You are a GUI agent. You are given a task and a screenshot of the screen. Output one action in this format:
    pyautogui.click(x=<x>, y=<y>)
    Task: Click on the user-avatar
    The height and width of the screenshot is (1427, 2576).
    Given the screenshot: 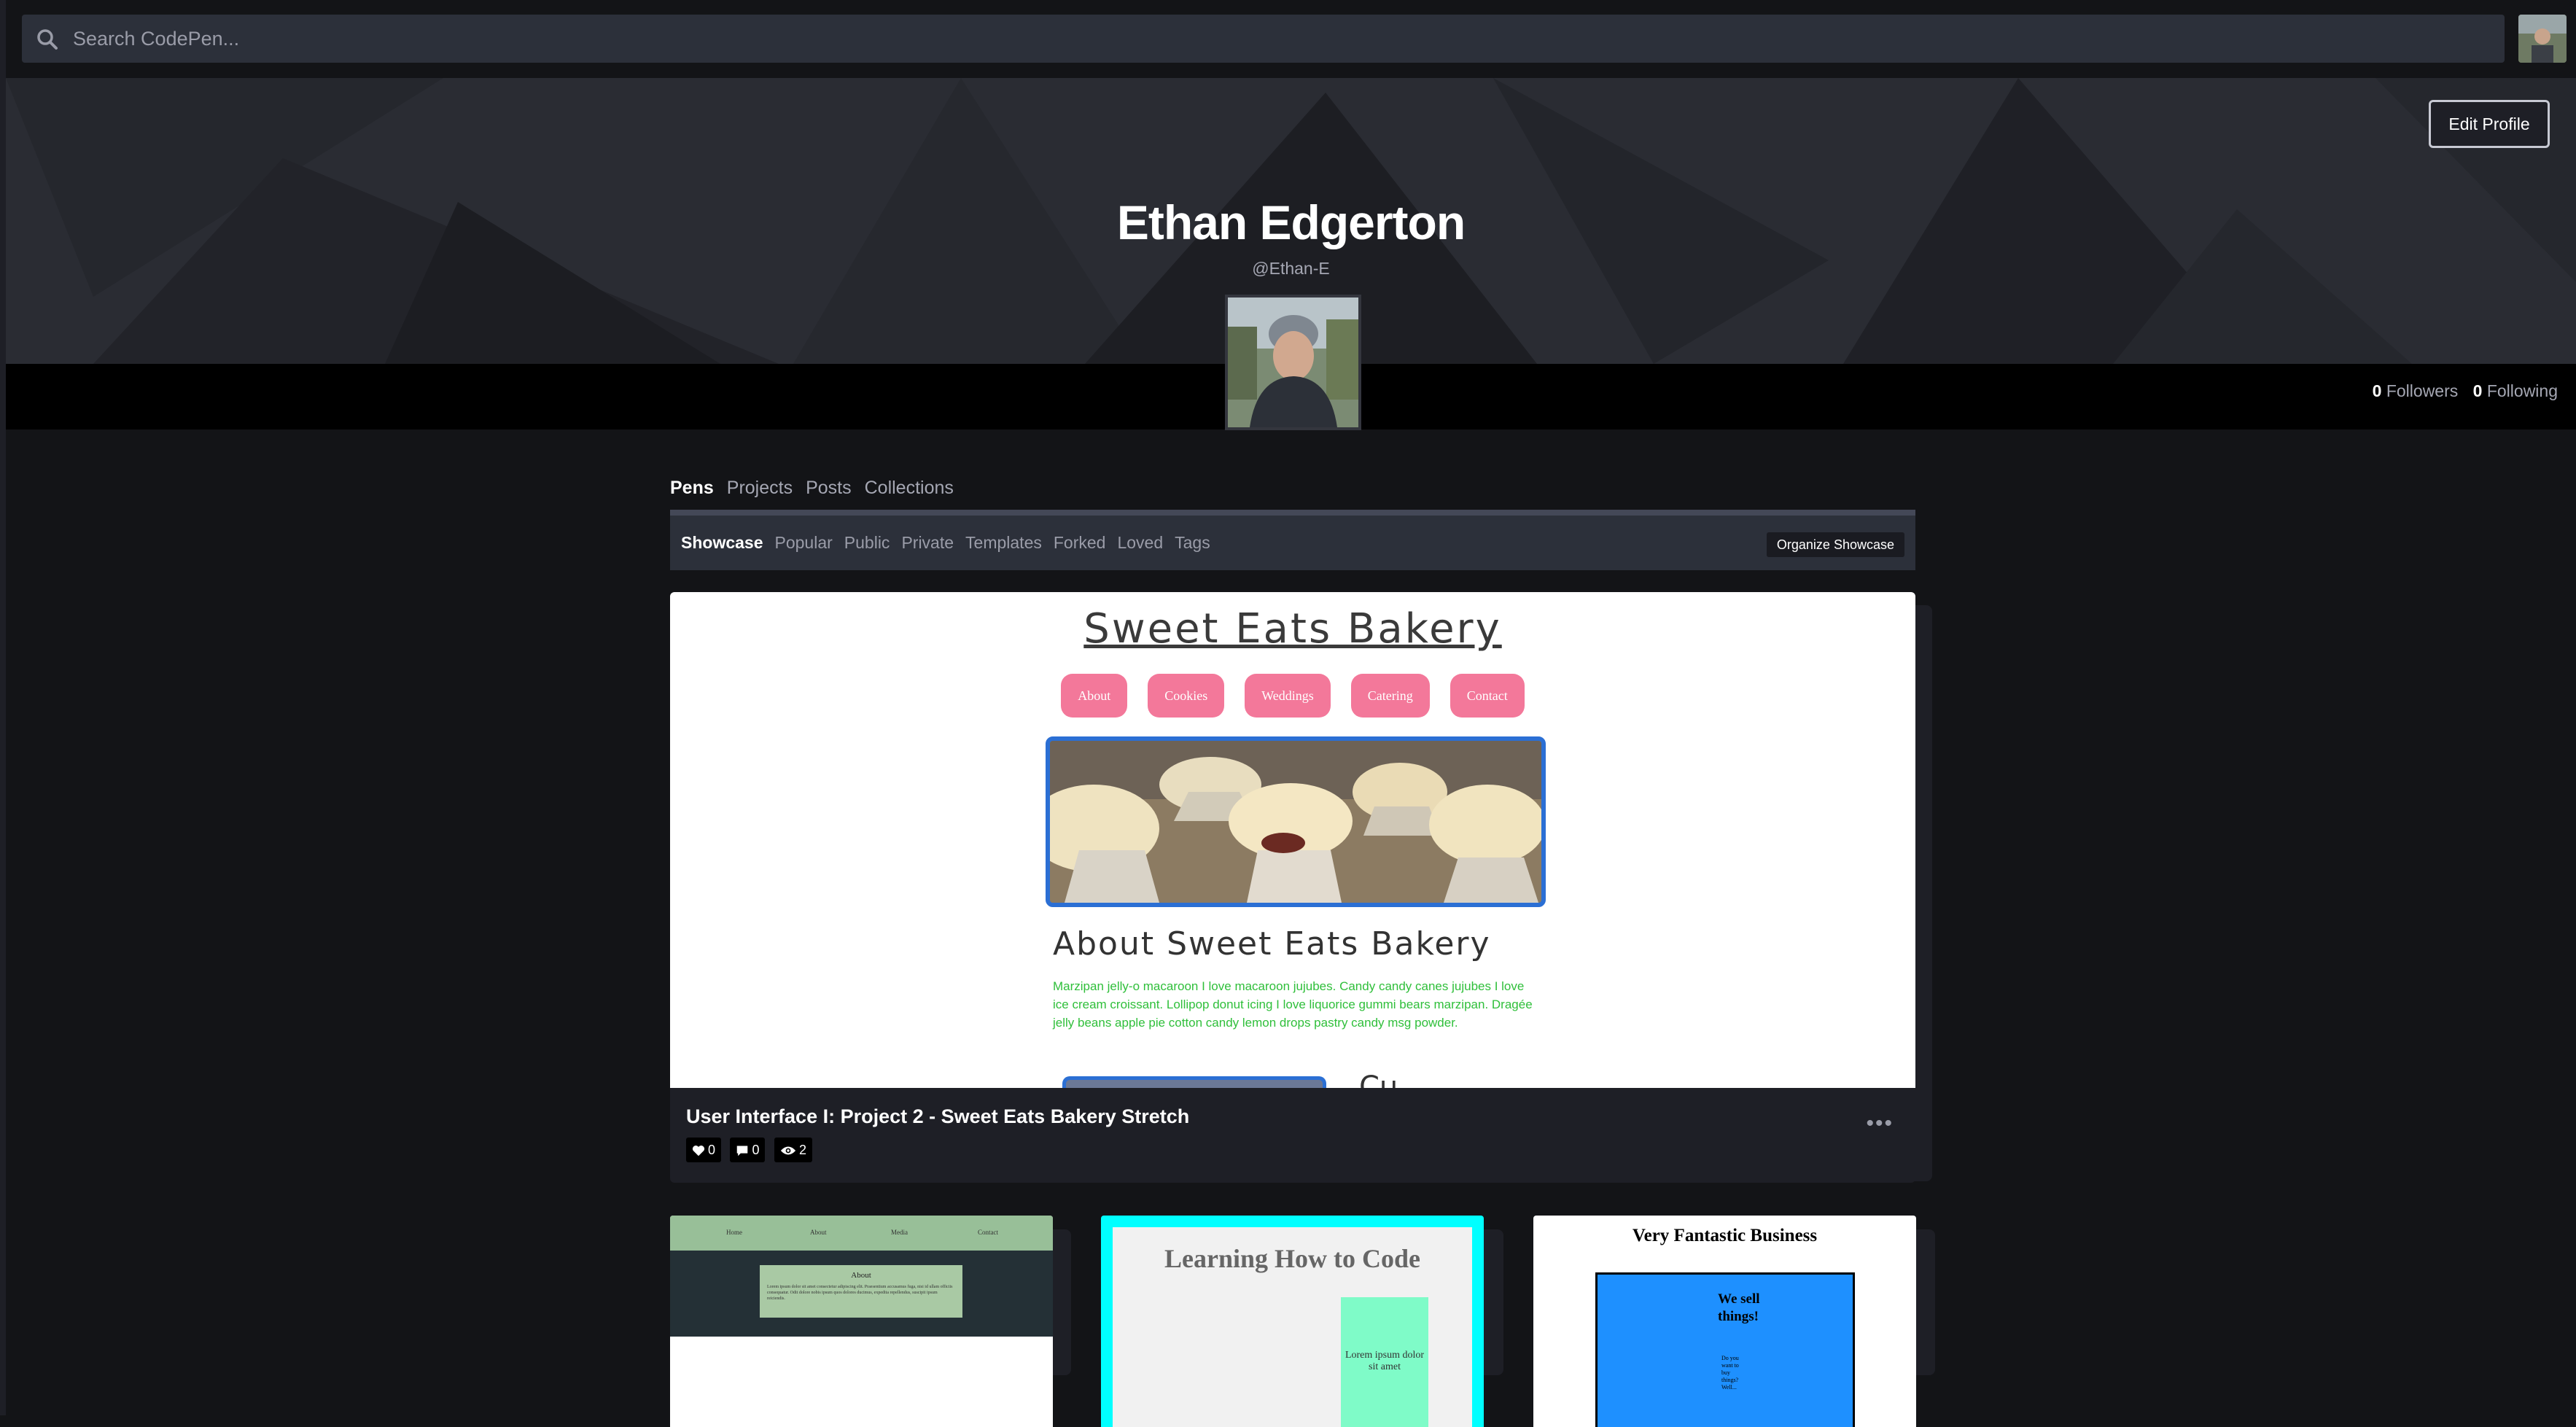 What is the action you would take?
    pyautogui.click(x=2542, y=39)
    